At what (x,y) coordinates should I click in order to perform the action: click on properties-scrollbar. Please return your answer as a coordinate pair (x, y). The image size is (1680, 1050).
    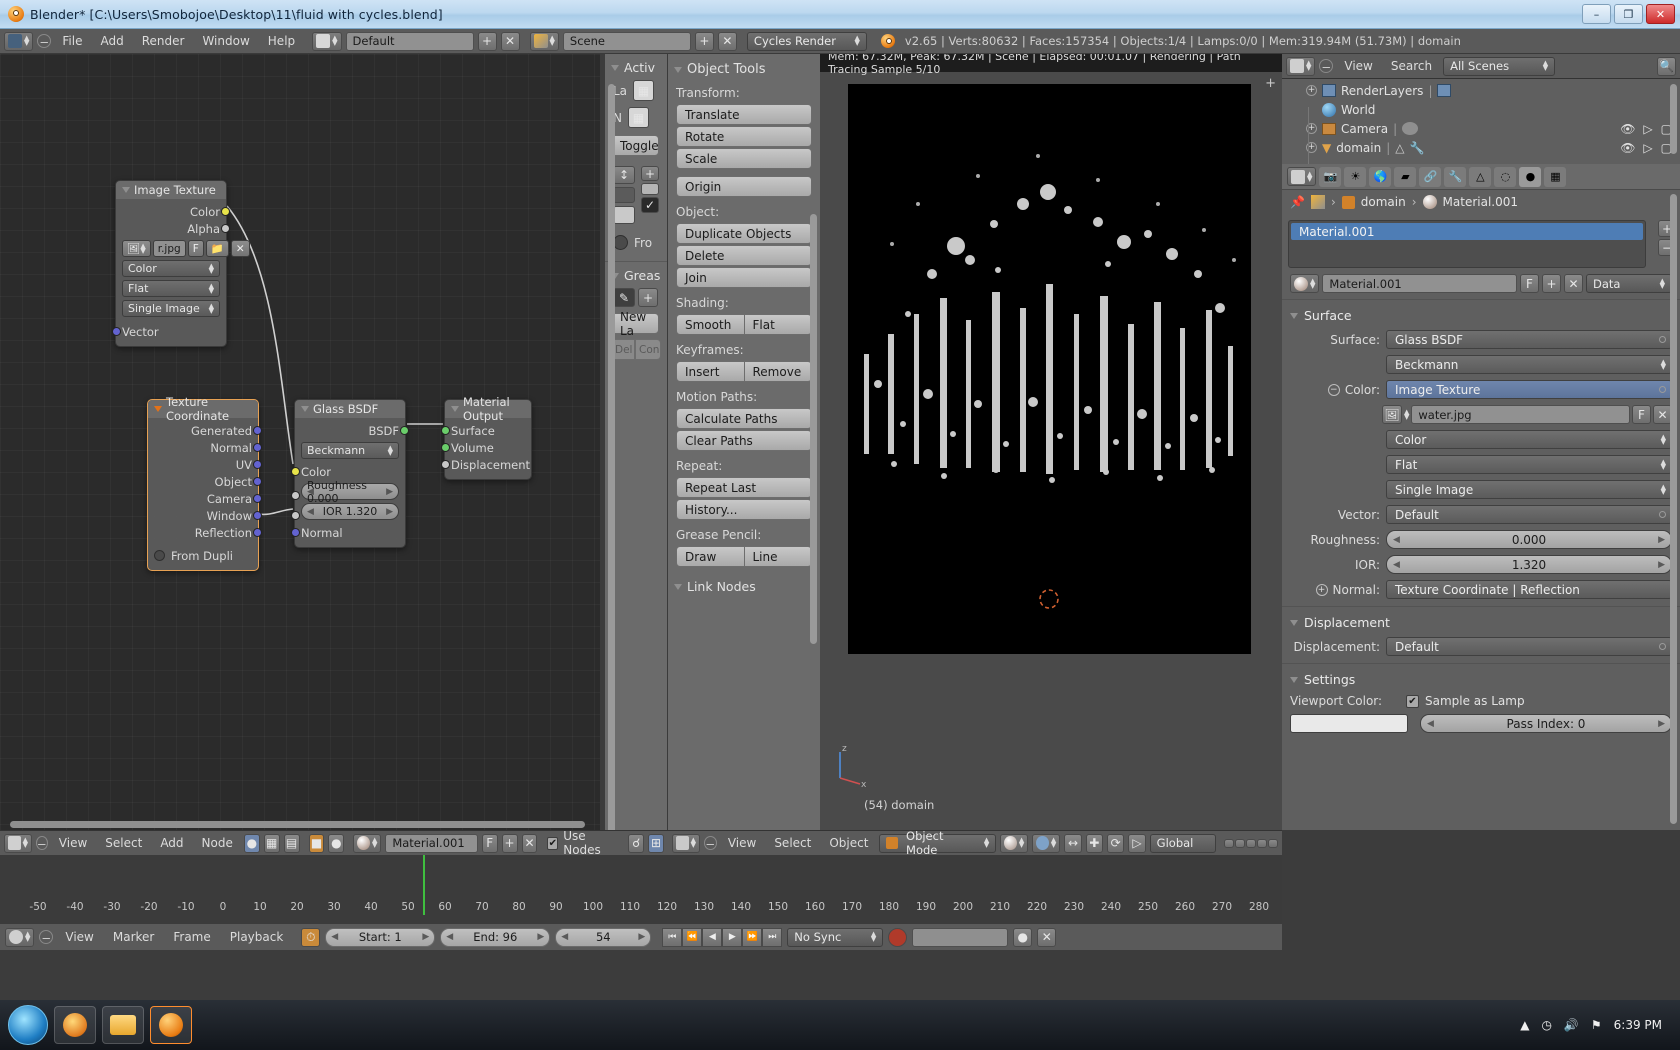
    Looking at the image, I should click on (1673, 509).